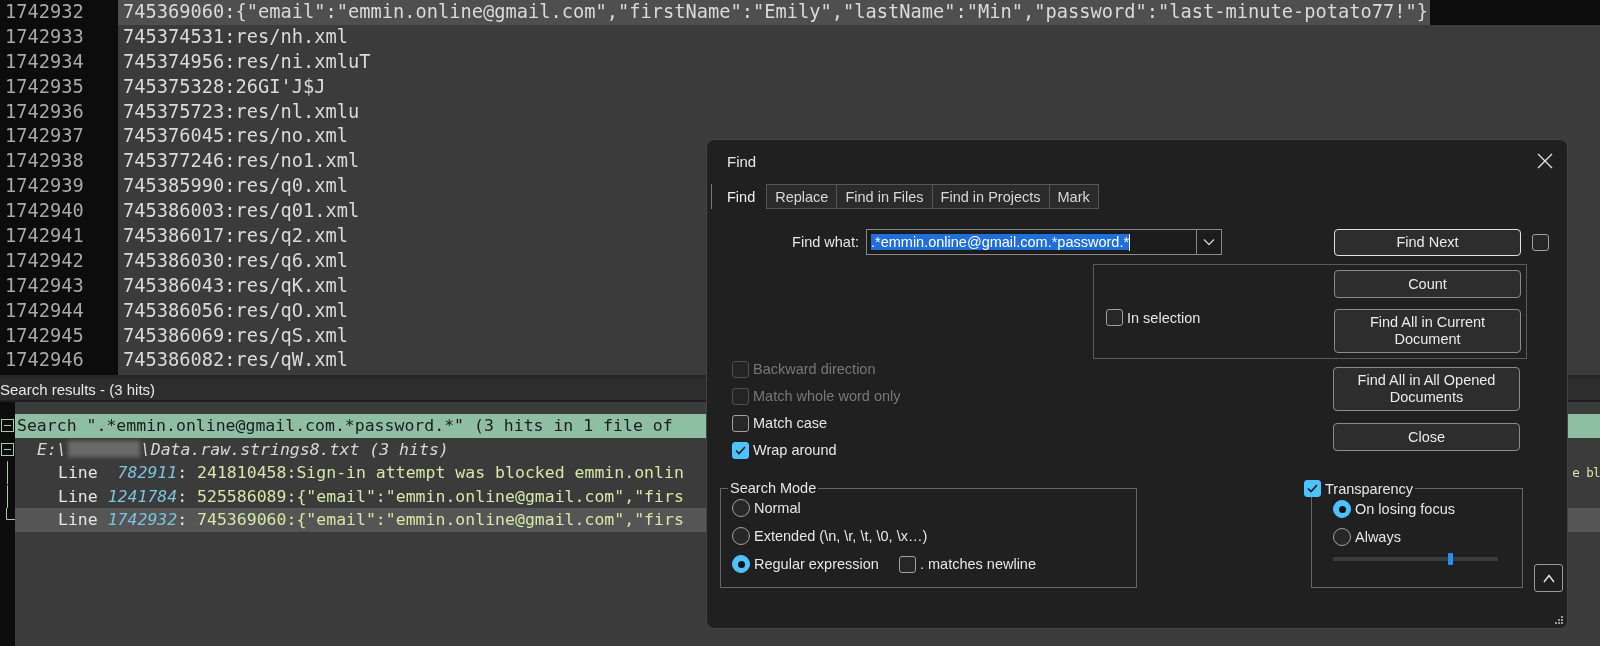  I want to click on line-number: 1742941, so click(44, 236).